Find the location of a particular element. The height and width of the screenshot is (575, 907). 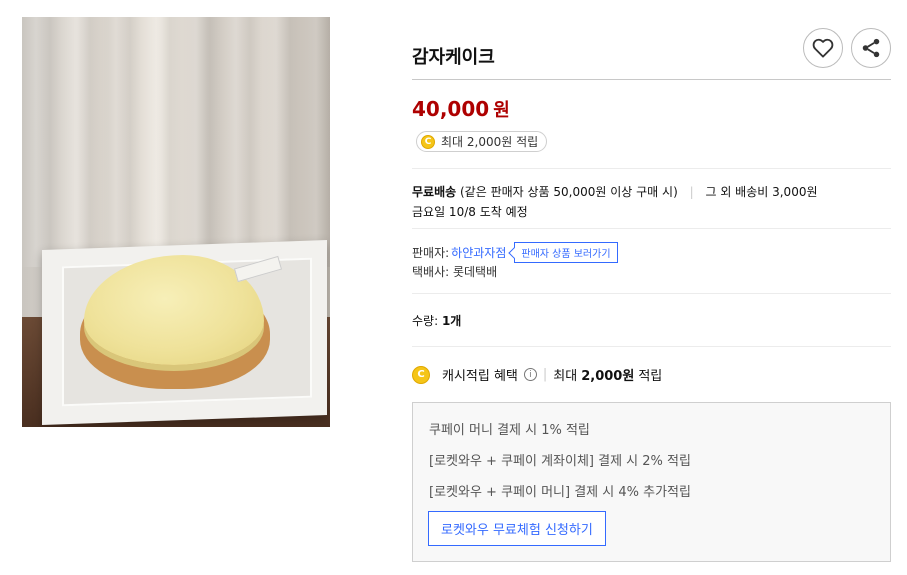

cash-reward-label: 캐시적립 혜택 is located at coordinates (480, 376).